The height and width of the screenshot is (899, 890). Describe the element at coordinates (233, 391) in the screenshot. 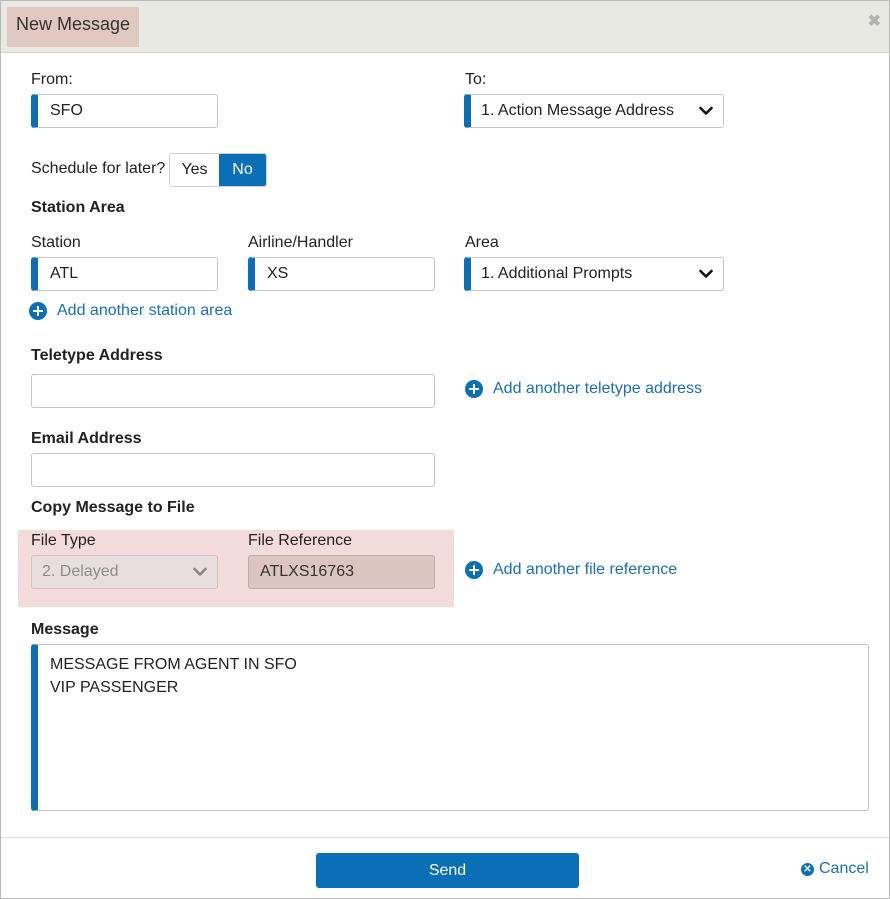

I see `teletype-input` at that location.